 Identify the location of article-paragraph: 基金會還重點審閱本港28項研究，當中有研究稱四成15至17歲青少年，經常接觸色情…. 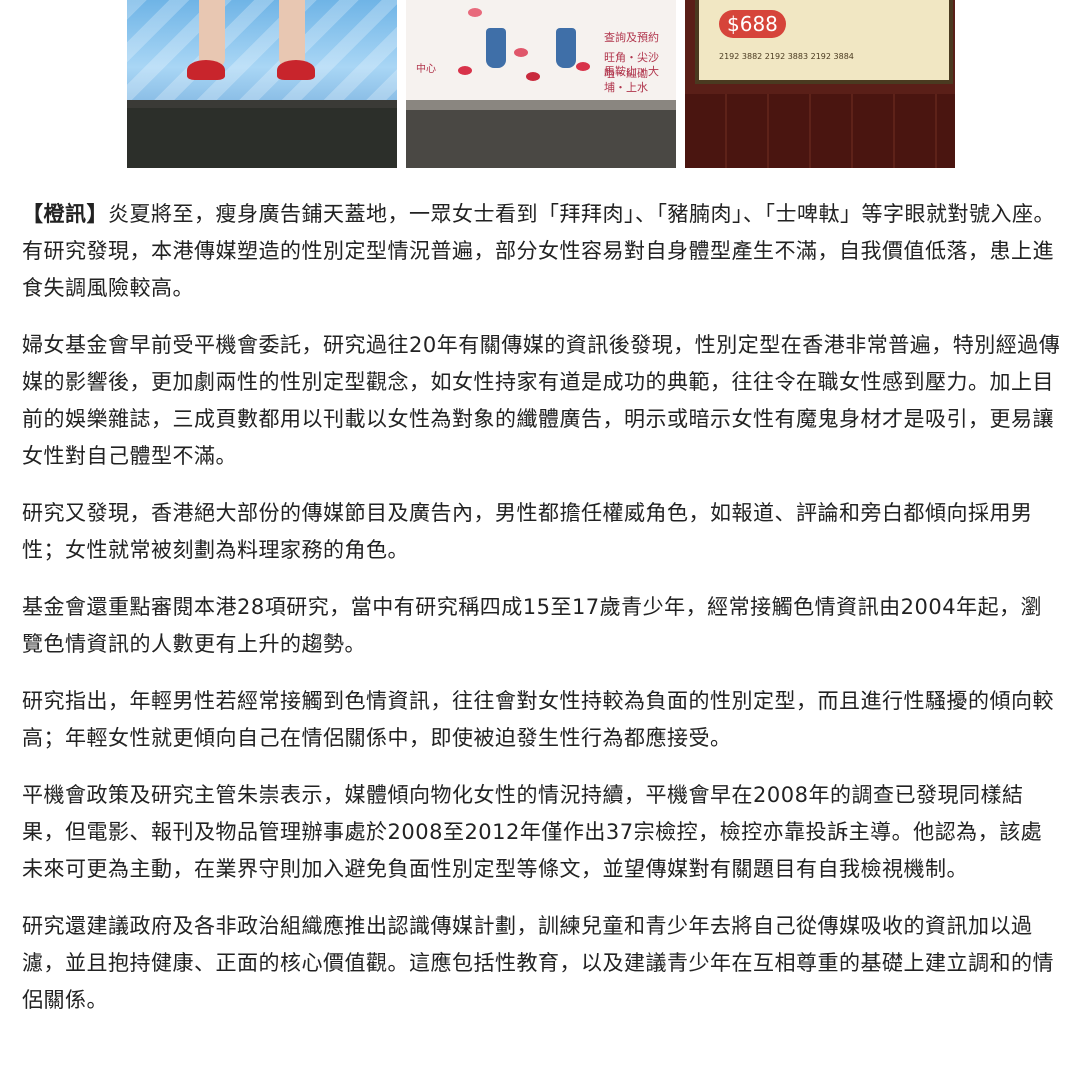
(532, 625).